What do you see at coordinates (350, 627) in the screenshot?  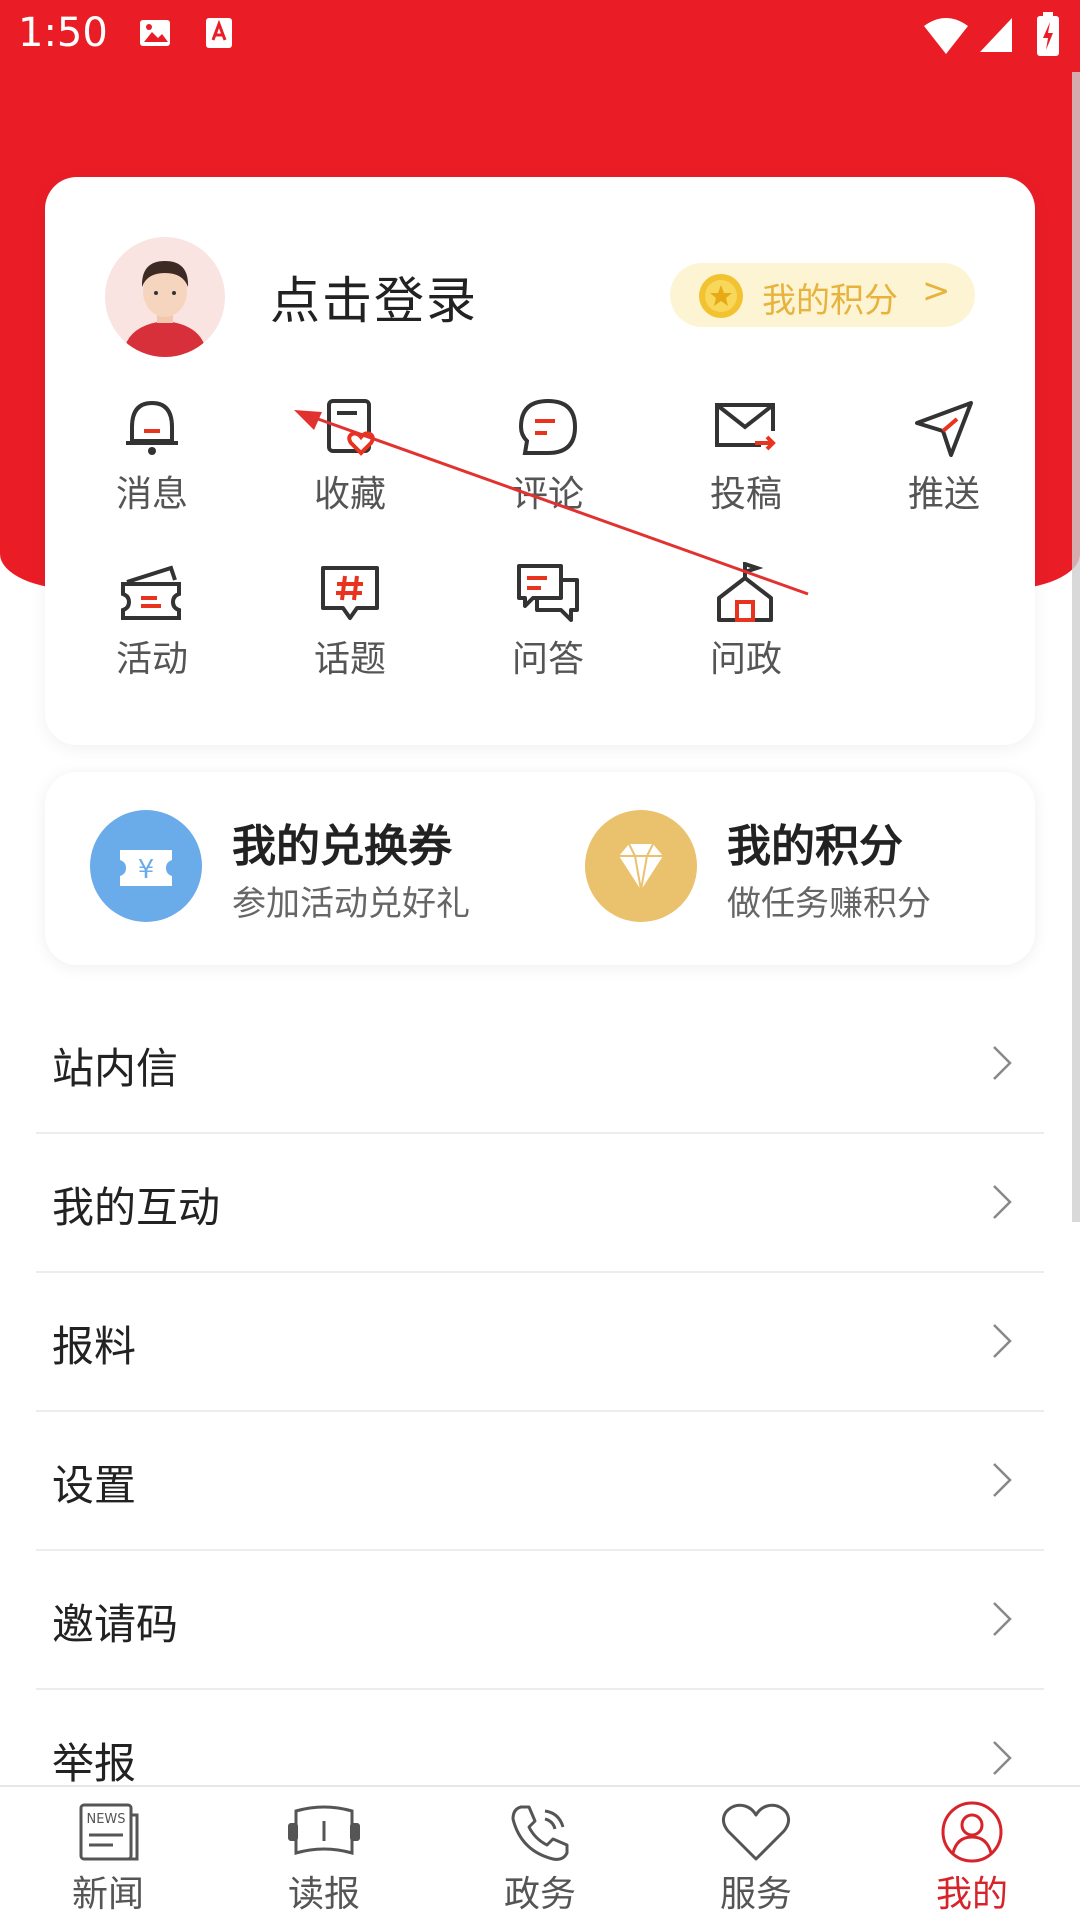 I see `grid-item-topics: 话题` at bounding box center [350, 627].